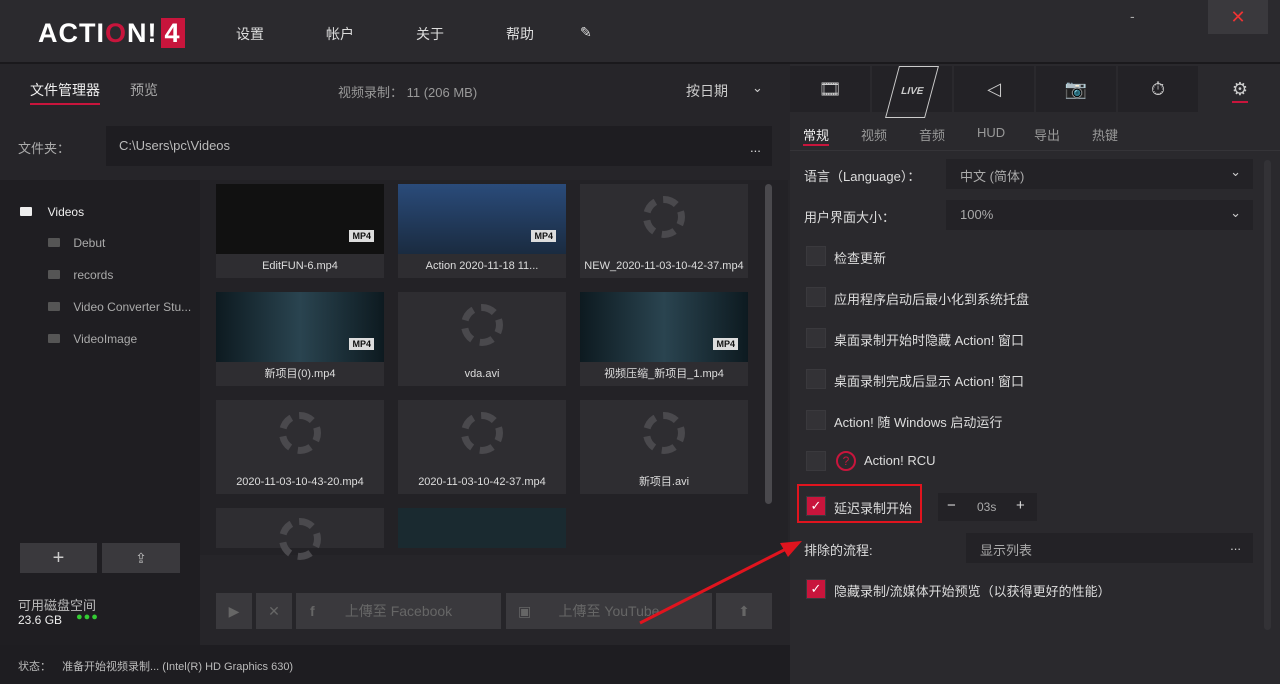  Describe the element at coordinates (707, 91) in the screenshot. I see `sort-dropdown: 按日期` at that location.